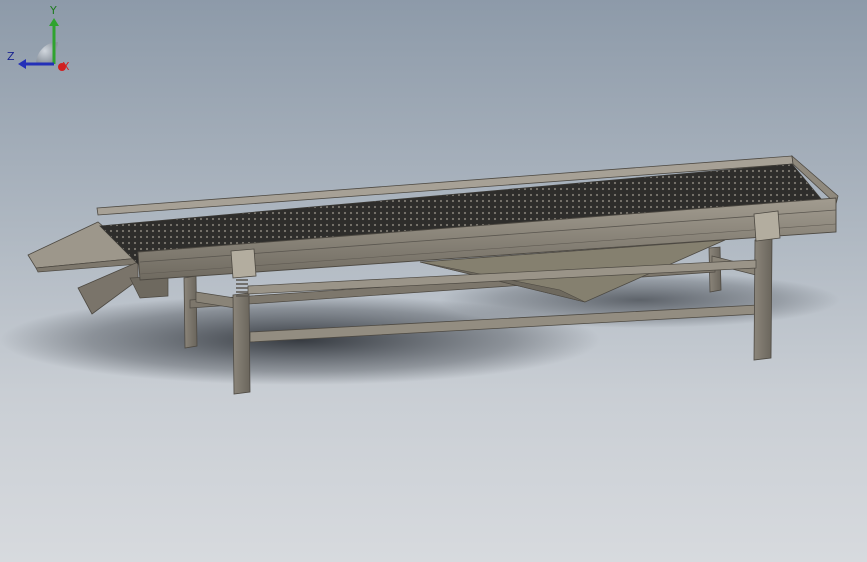 The height and width of the screenshot is (562, 867). I want to click on coordinate-triad: Y Z X, so click(38, 38).